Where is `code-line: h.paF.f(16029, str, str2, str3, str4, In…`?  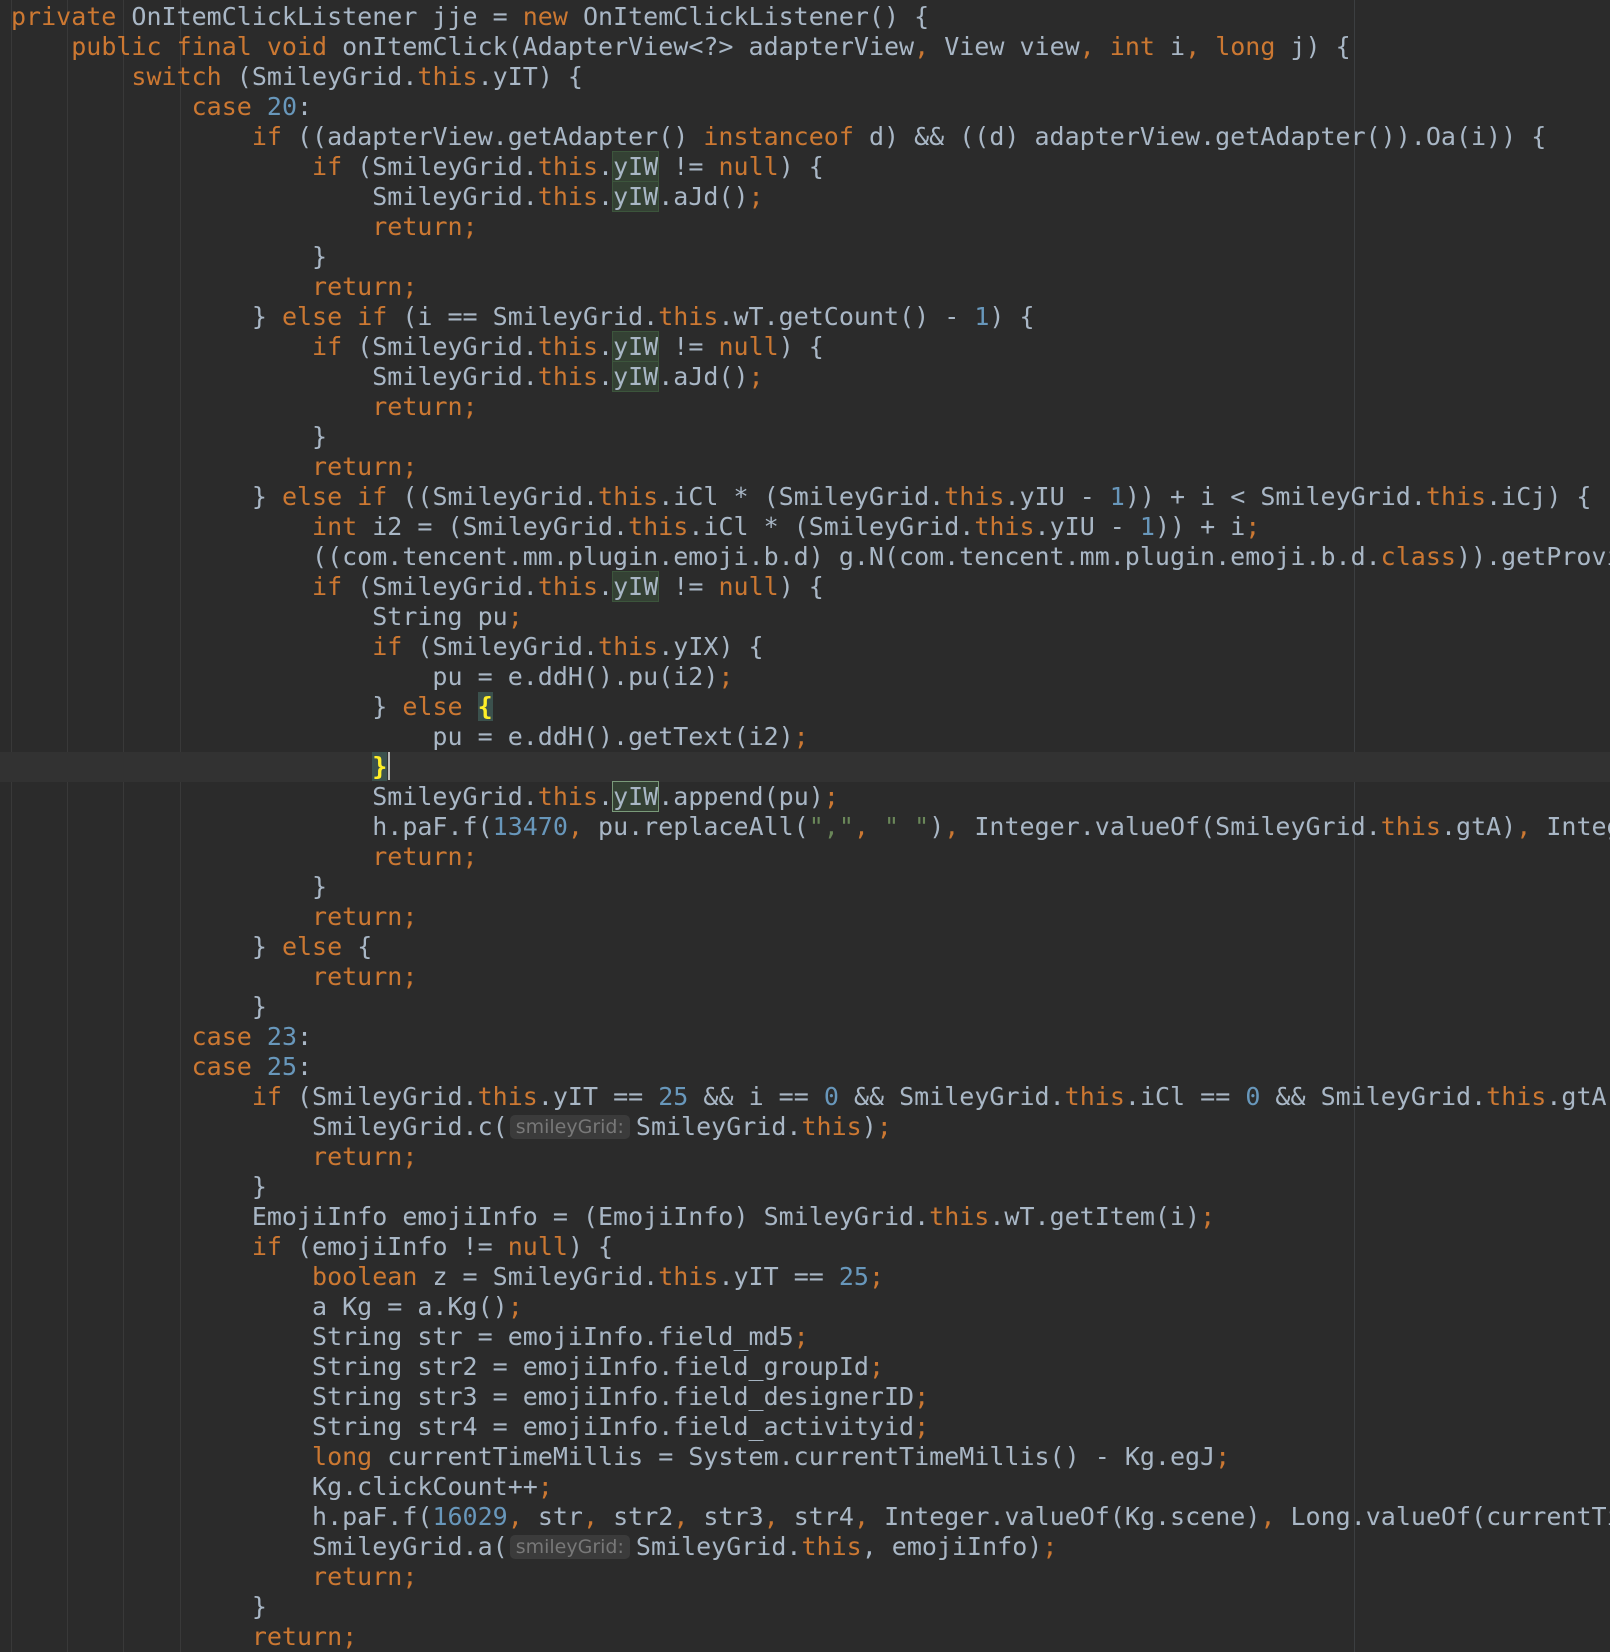
code-line: h.paF.f(16029, str, str2, str3, str4, In… is located at coordinates (810, 1517).